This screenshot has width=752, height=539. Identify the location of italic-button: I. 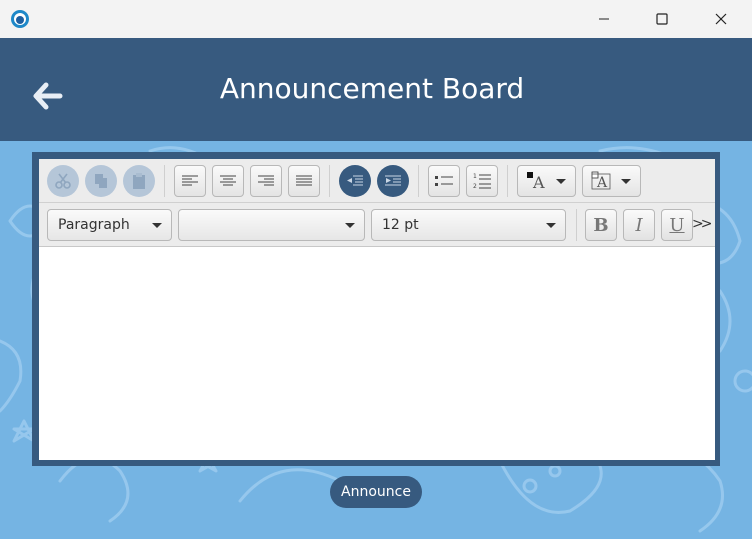
(639, 225).